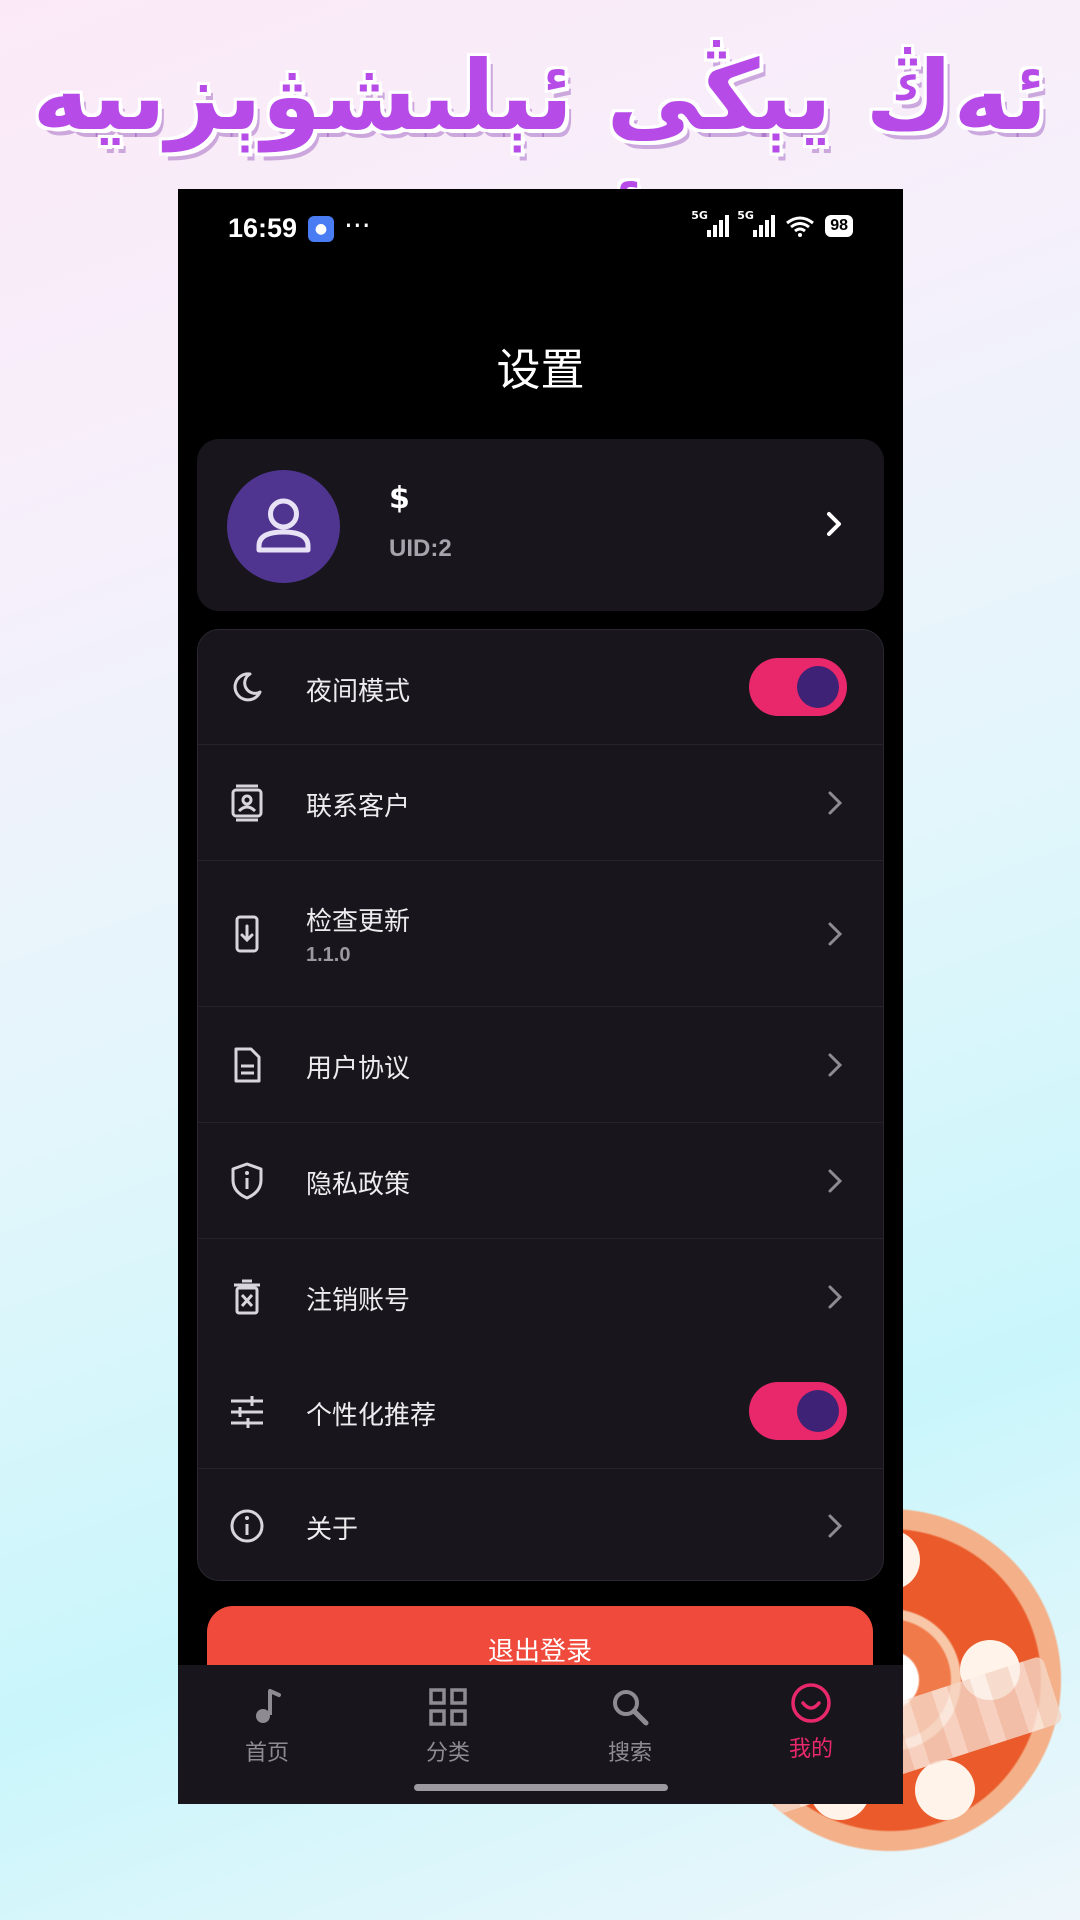  What do you see at coordinates (540, 1297) in the screenshot?
I see `setting-delete-account: 注销账号` at bounding box center [540, 1297].